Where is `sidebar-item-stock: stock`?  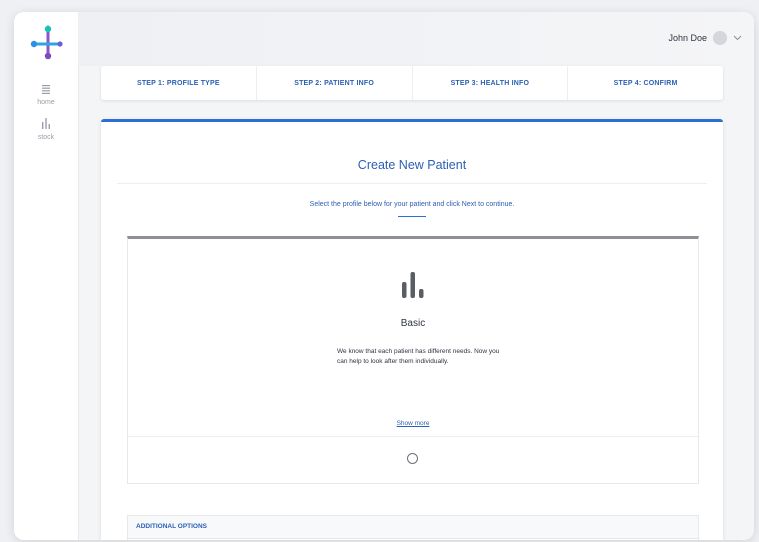 sidebar-item-stock: stock is located at coordinates (46, 129).